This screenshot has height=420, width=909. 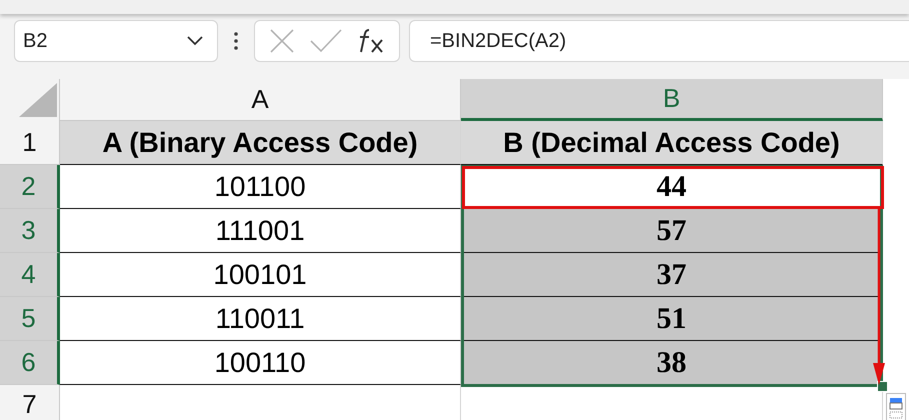 I want to click on cell-reference: B2, so click(x=35, y=41).